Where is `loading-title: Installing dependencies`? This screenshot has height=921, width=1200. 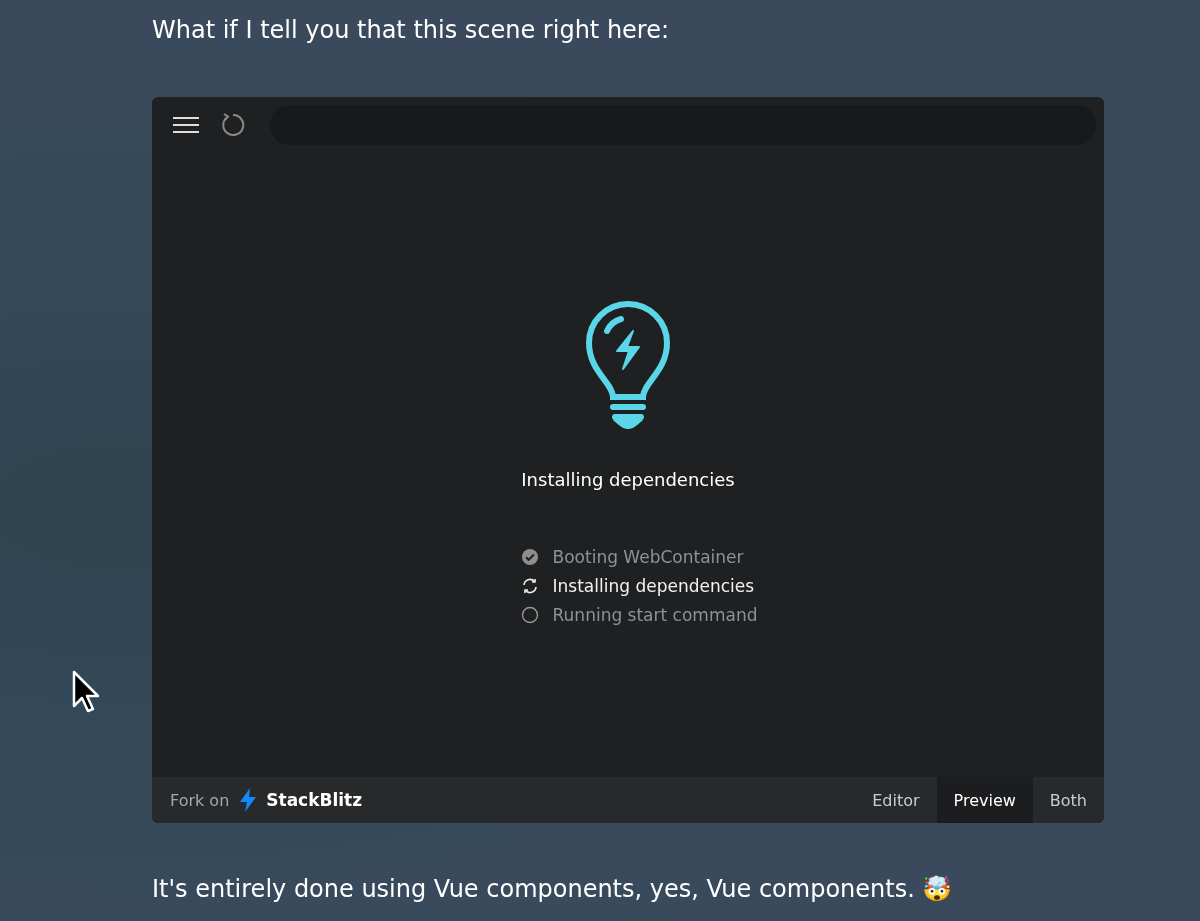
loading-title: Installing dependencies is located at coordinates (628, 479).